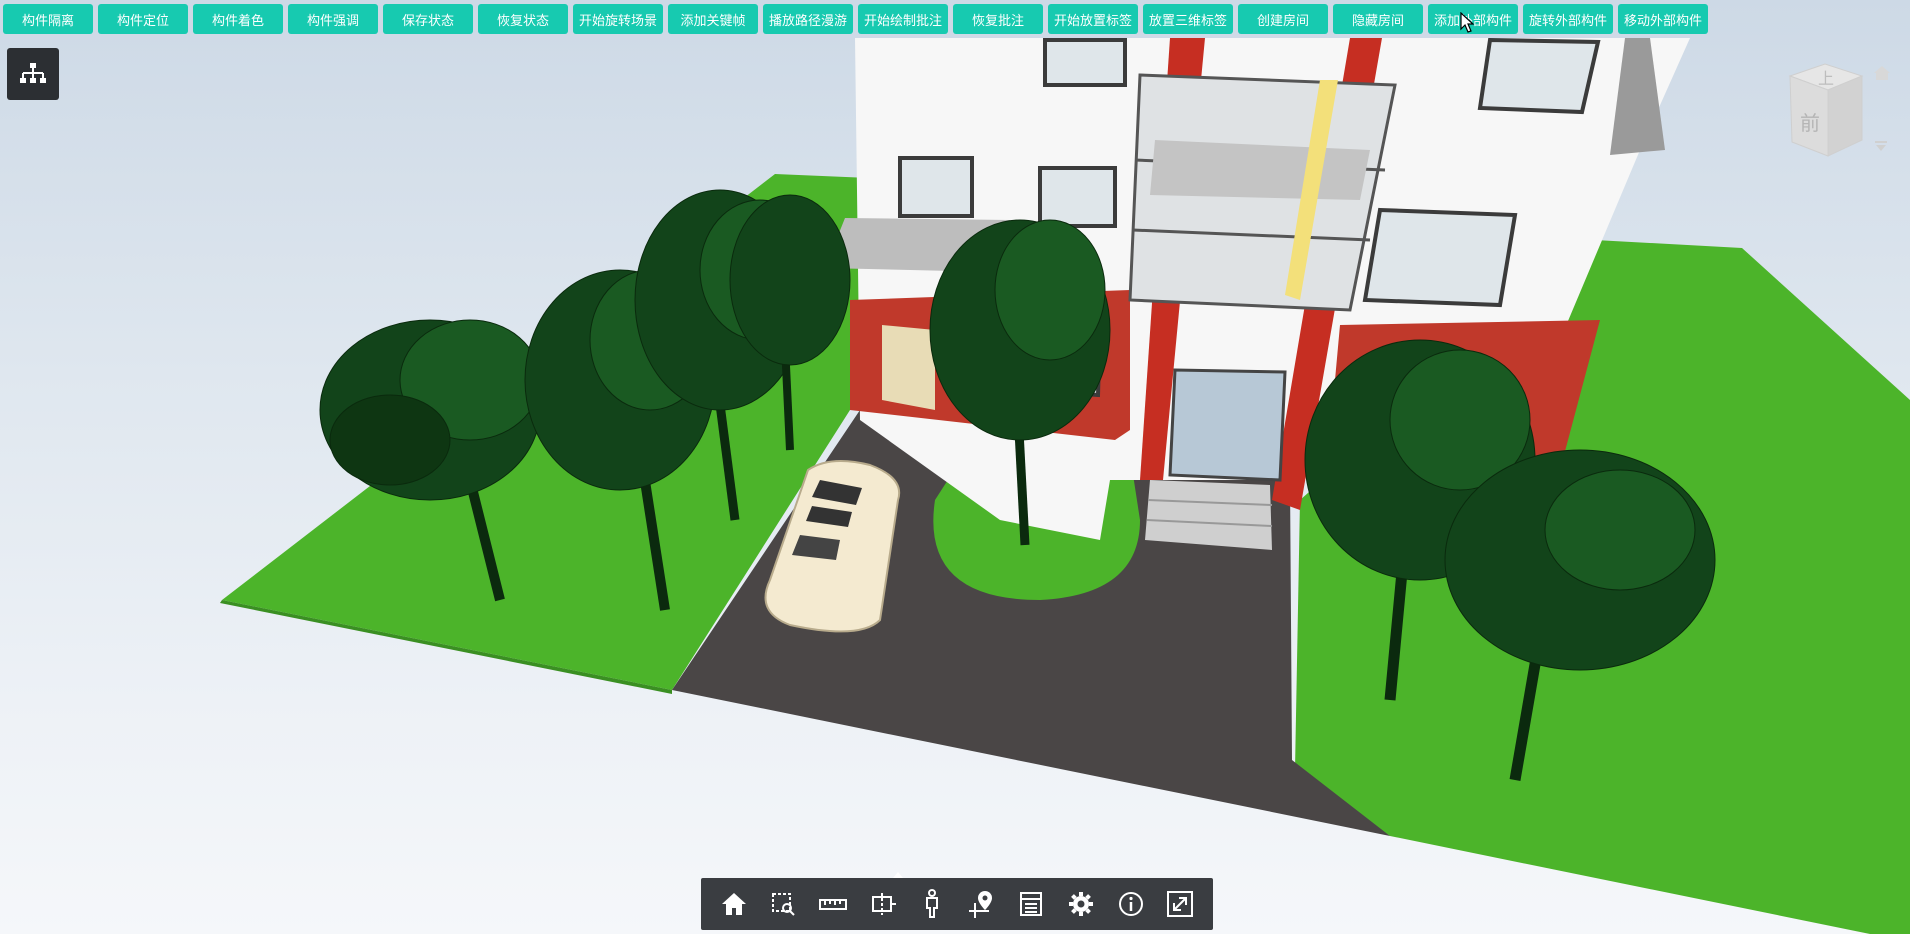 The image size is (1910, 934). Describe the element at coordinates (238, 19) in the screenshot. I see `color-component-button: 构件着色` at that location.